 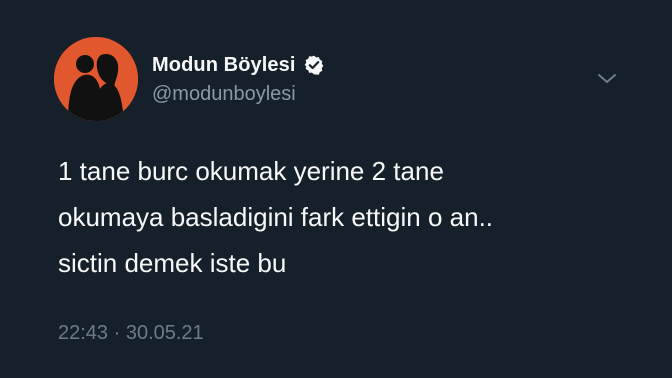 I want to click on more-options-button, so click(x=607, y=79).